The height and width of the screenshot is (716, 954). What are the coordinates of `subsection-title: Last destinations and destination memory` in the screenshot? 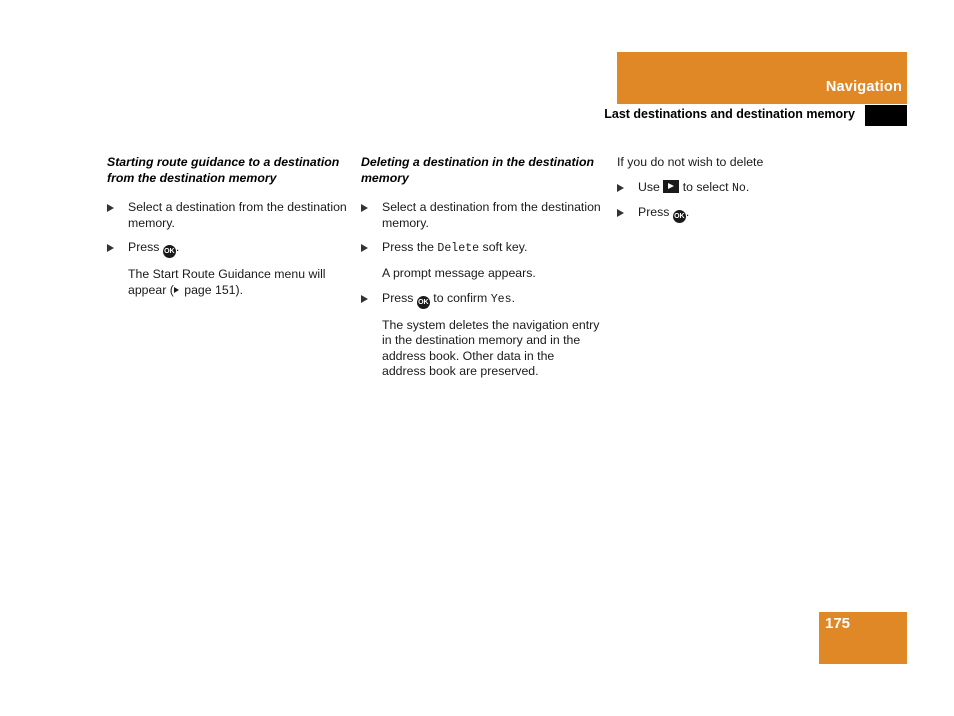 It's located at (729, 114).